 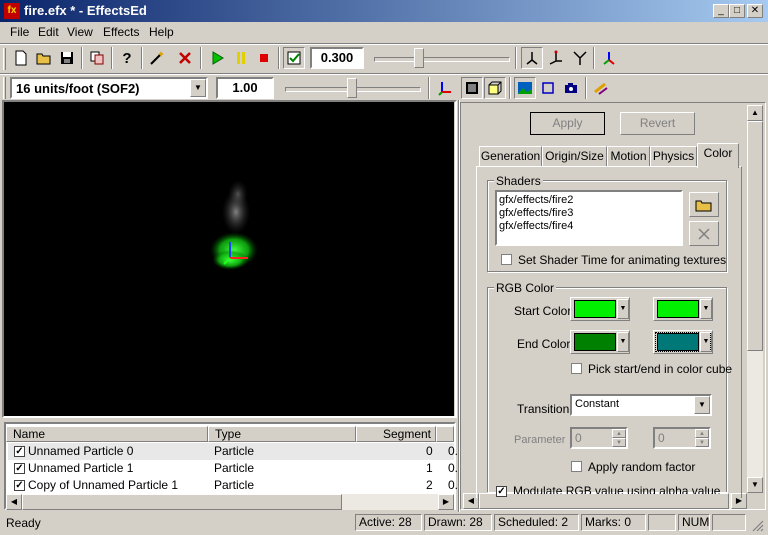 I want to click on tab-origin-size: Origin/Size, so click(x=574, y=156).